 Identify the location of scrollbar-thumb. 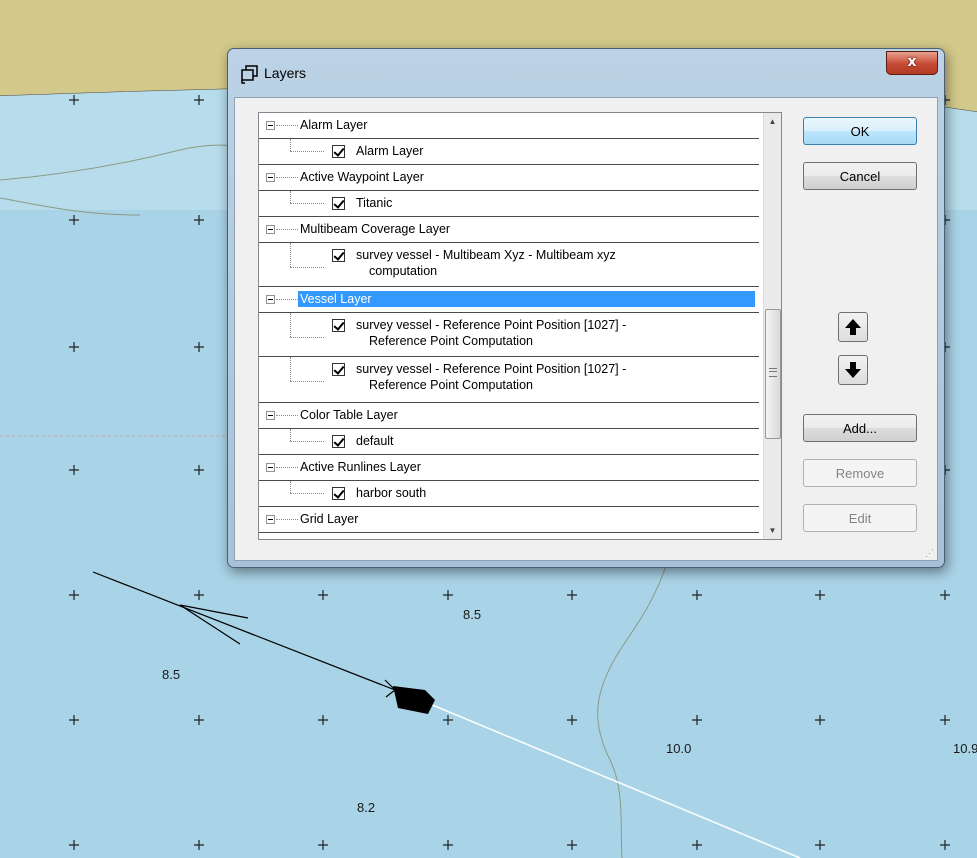
(773, 374).